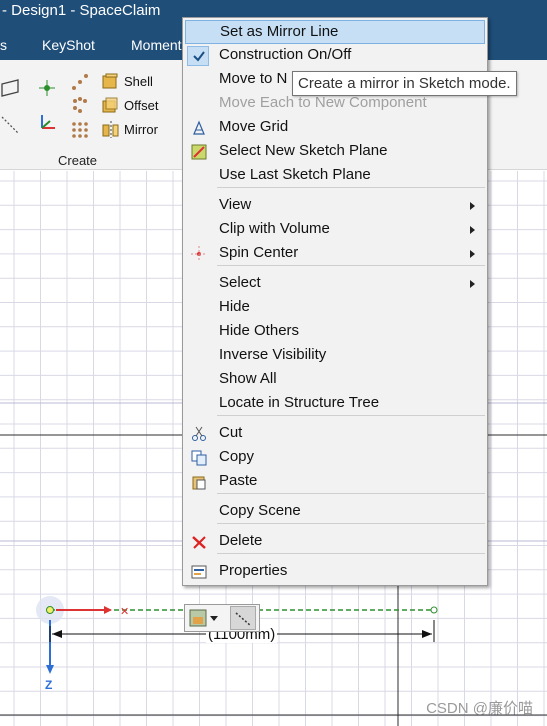 Image resolution: width=547 pixels, height=726 pixels. What do you see at coordinates (335, 332) in the screenshot?
I see `menu-item-hide-others: Hide Others` at bounding box center [335, 332].